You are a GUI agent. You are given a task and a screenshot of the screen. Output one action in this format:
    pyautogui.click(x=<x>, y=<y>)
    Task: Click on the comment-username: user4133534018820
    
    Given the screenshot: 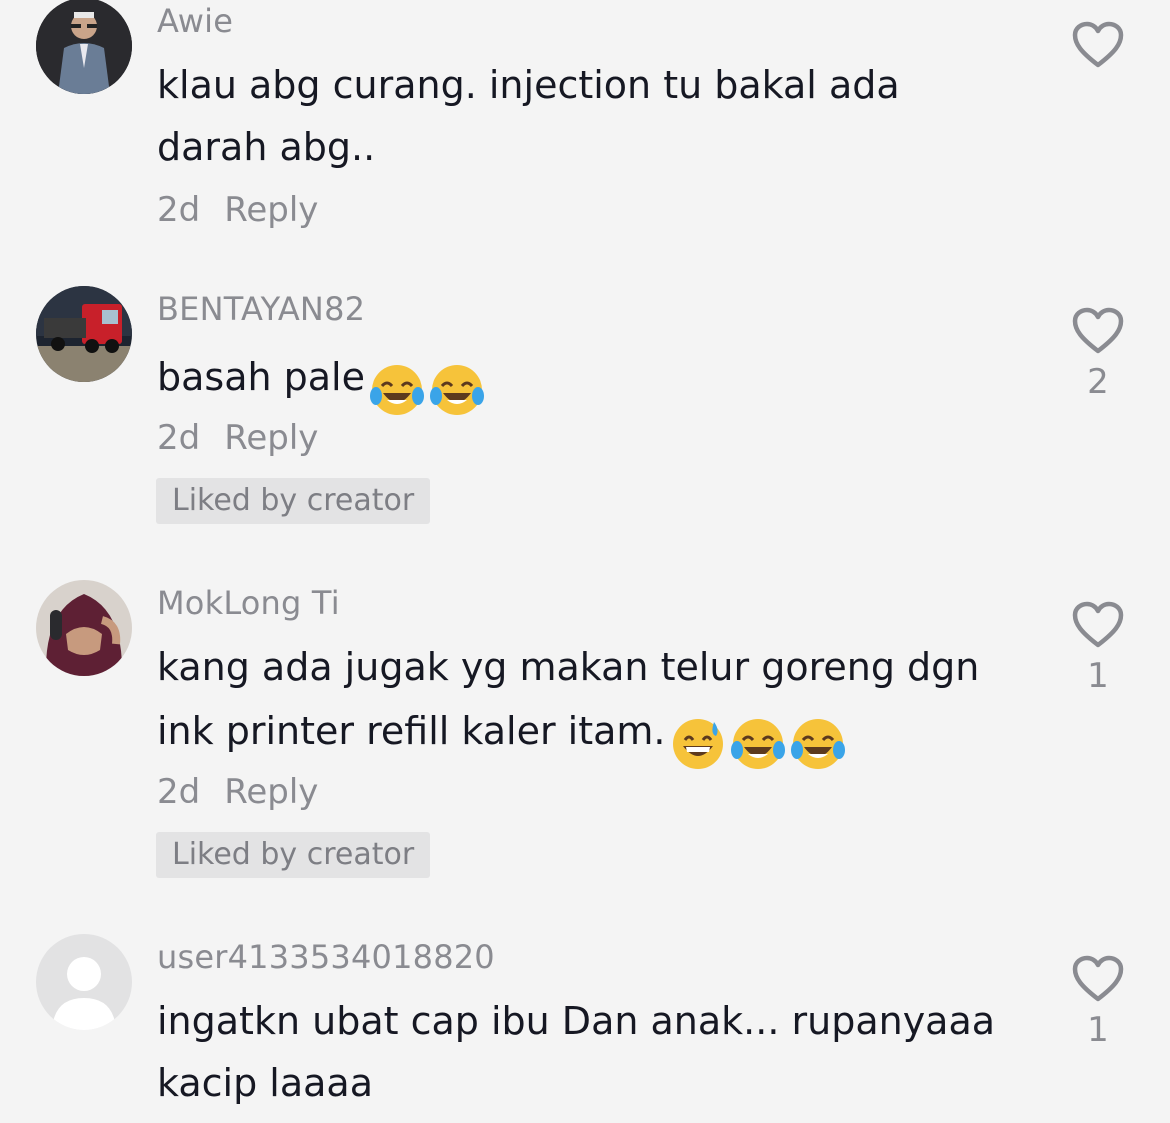 What is the action you would take?
    pyautogui.click(x=326, y=957)
    